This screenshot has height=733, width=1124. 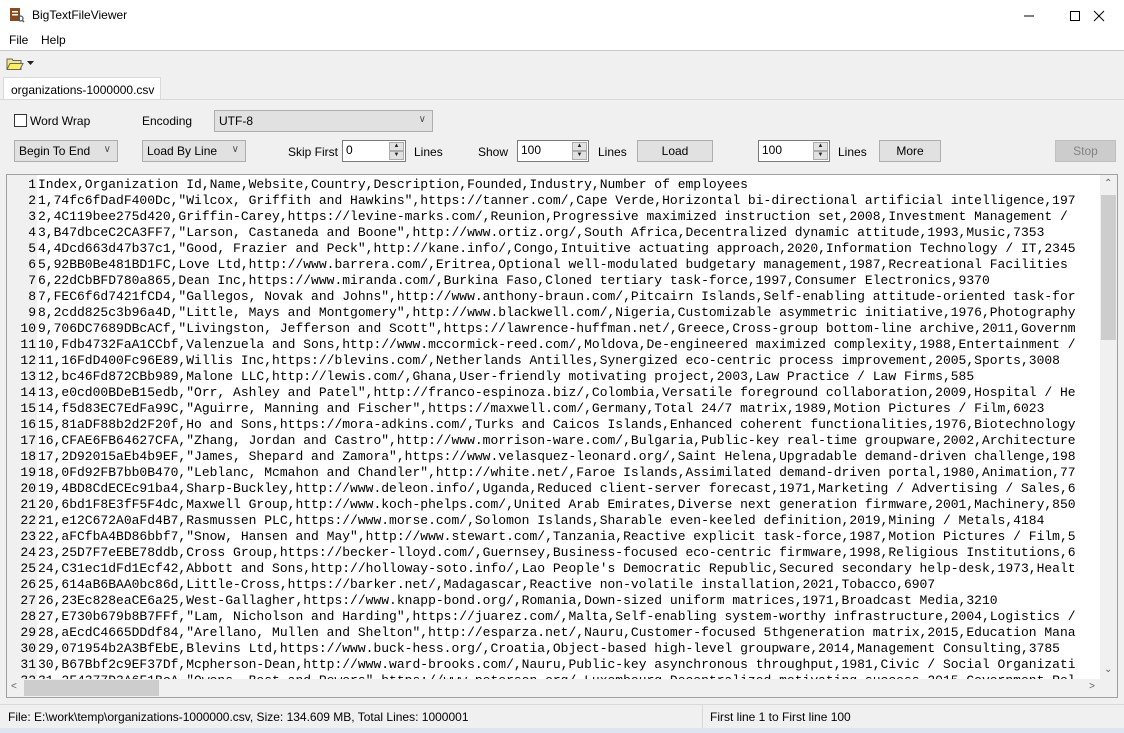 What do you see at coordinates (66, 151) in the screenshot?
I see `direction-select: Begin To End ∨` at bounding box center [66, 151].